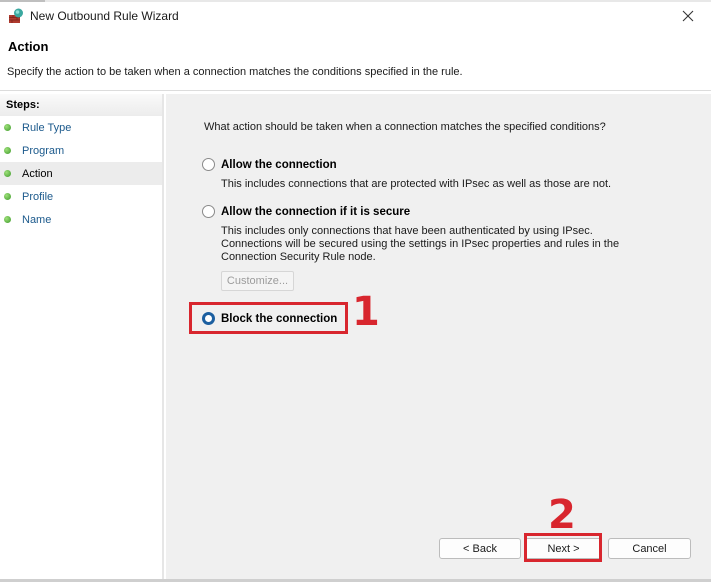 This screenshot has height=582, width=711. Describe the element at coordinates (649, 548) in the screenshot. I see `cancel-button: Cancel` at that location.